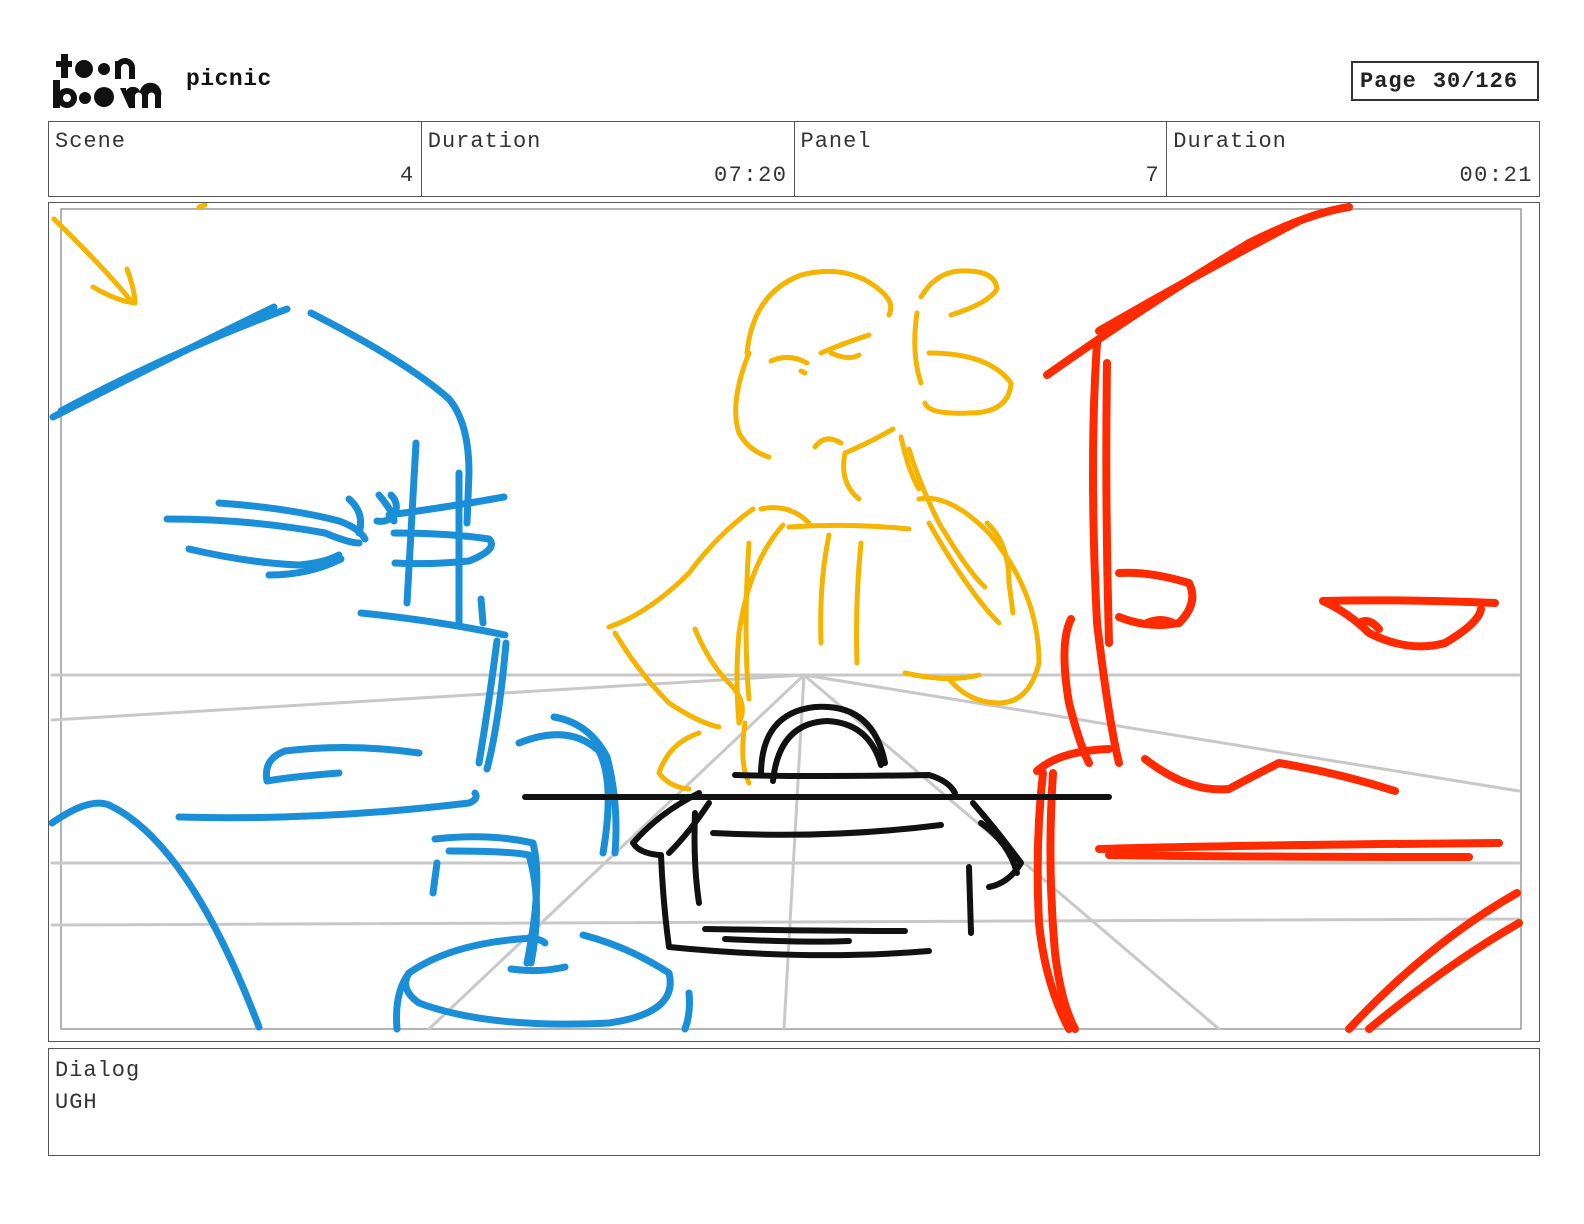  What do you see at coordinates (1230, 141) in the screenshot?
I see `panel-duration-label: Duration` at bounding box center [1230, 141].